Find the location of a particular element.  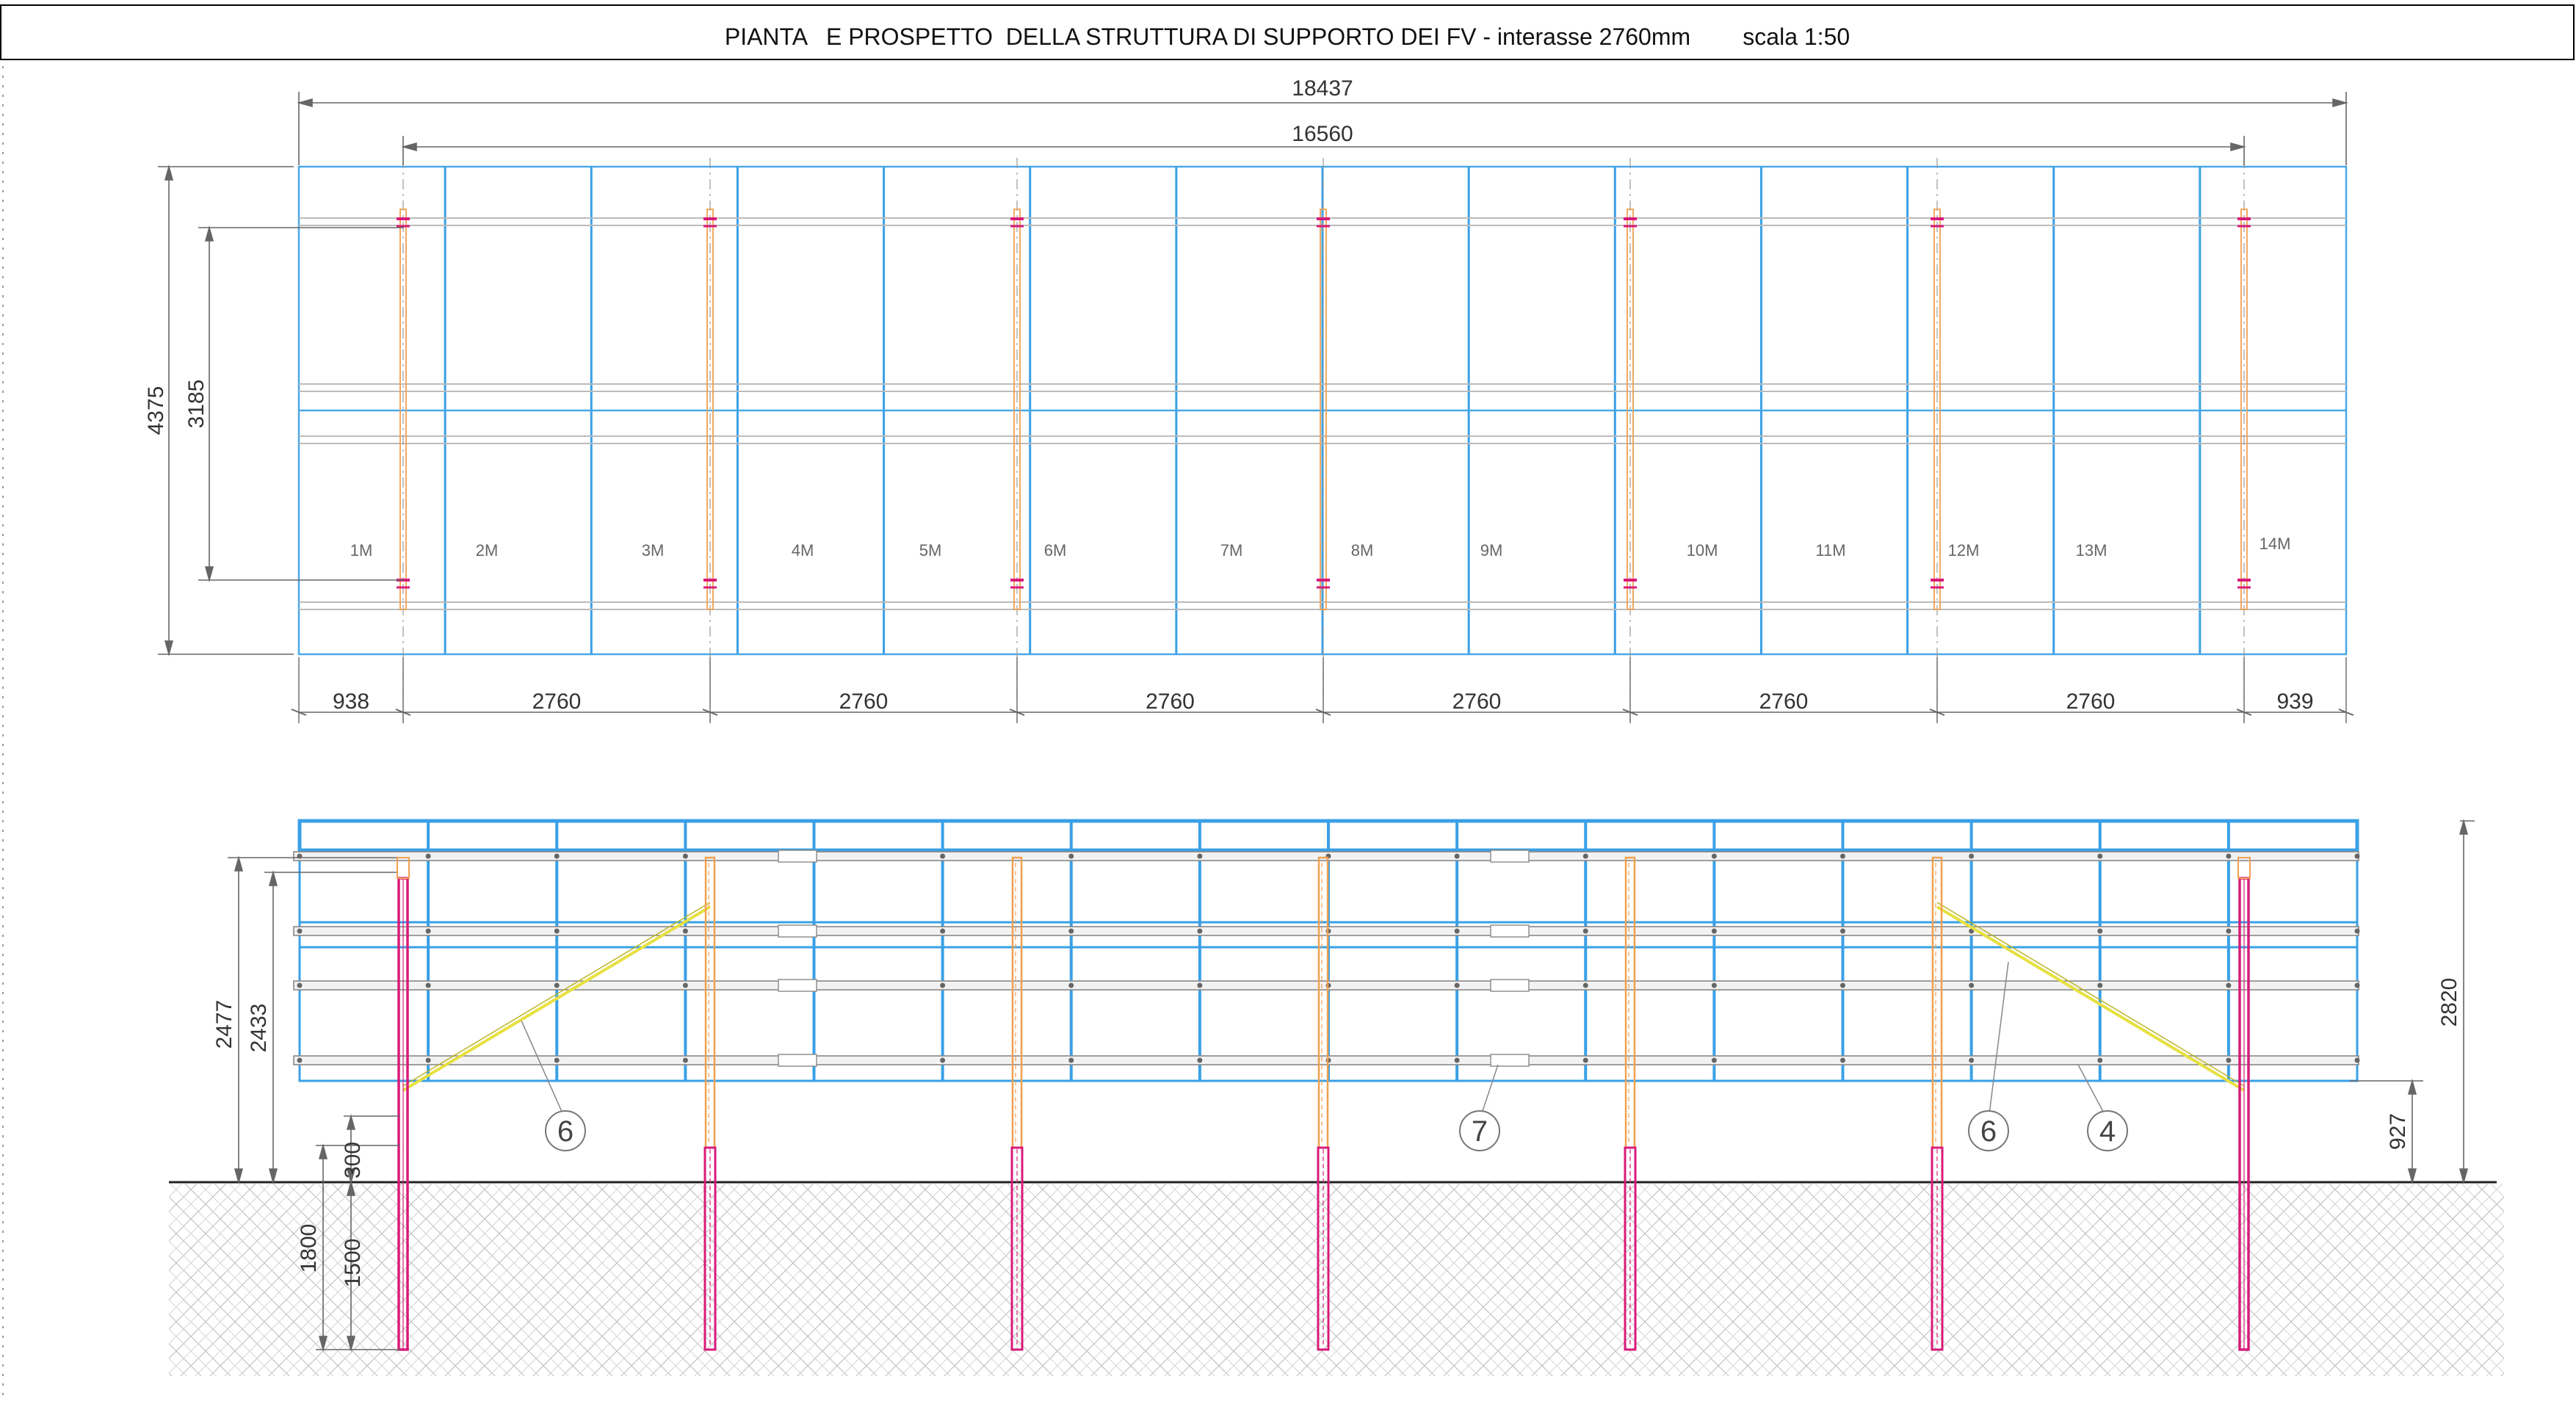

dim-height-total-label: 2820 is located at coordinates (2449, 1002).